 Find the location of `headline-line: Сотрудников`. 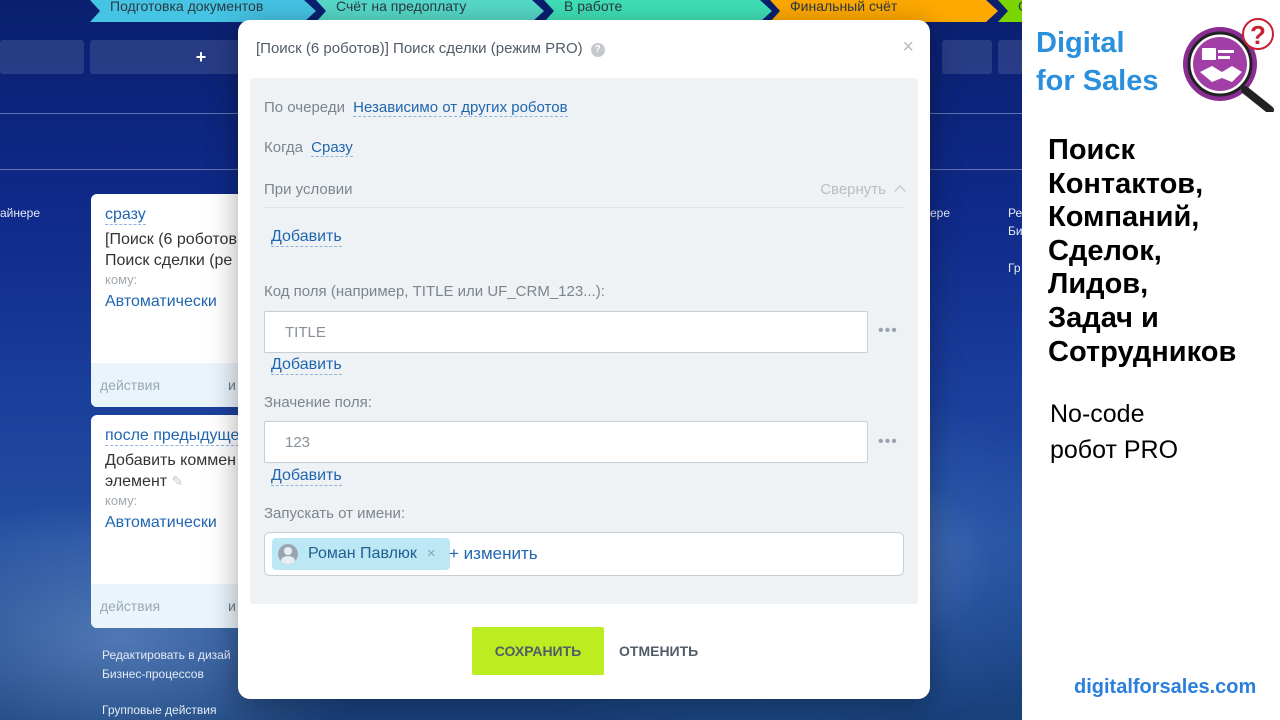

headline-line: Сотрудников is located at coordinates (1142, 351).